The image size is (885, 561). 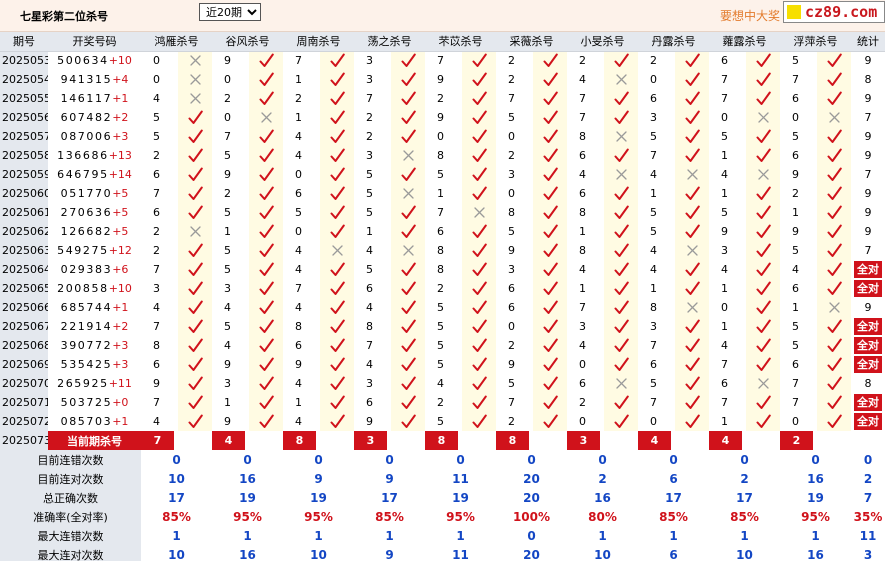 What do you see at coordinates (94, 307) in the screenshot?
I see `winning-number-cell: 685744+1` at bounding box center [94, 307].